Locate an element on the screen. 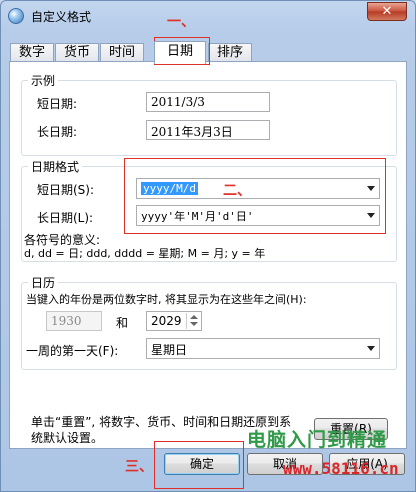  from-year-field: 1930 is located at coordinates (74, 321).